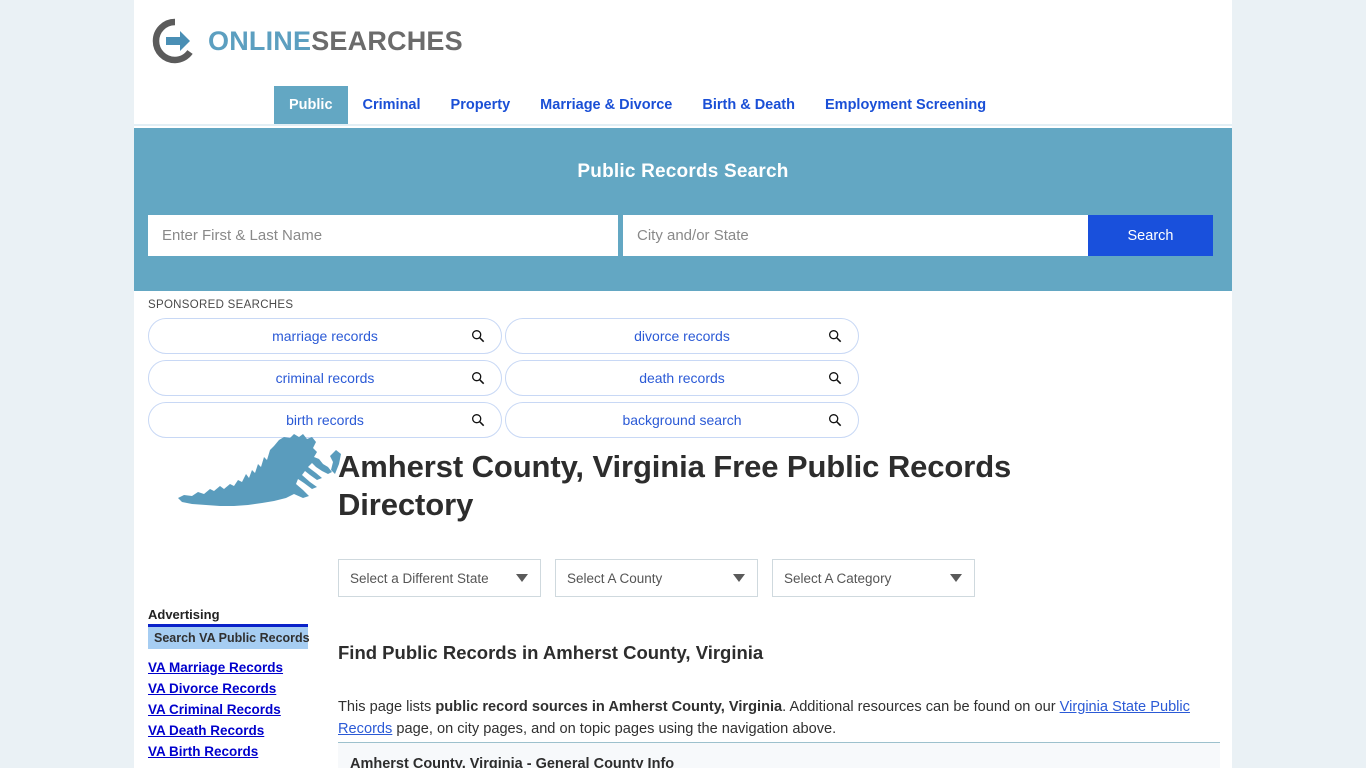 Image resolution: width=1366 pixels, height=768 pixels. What do you see at coordinates (905, 105) in the screenshot?
I see `nav-tab-employment-screening: Employment Screening` at bounding box center [905, 105].